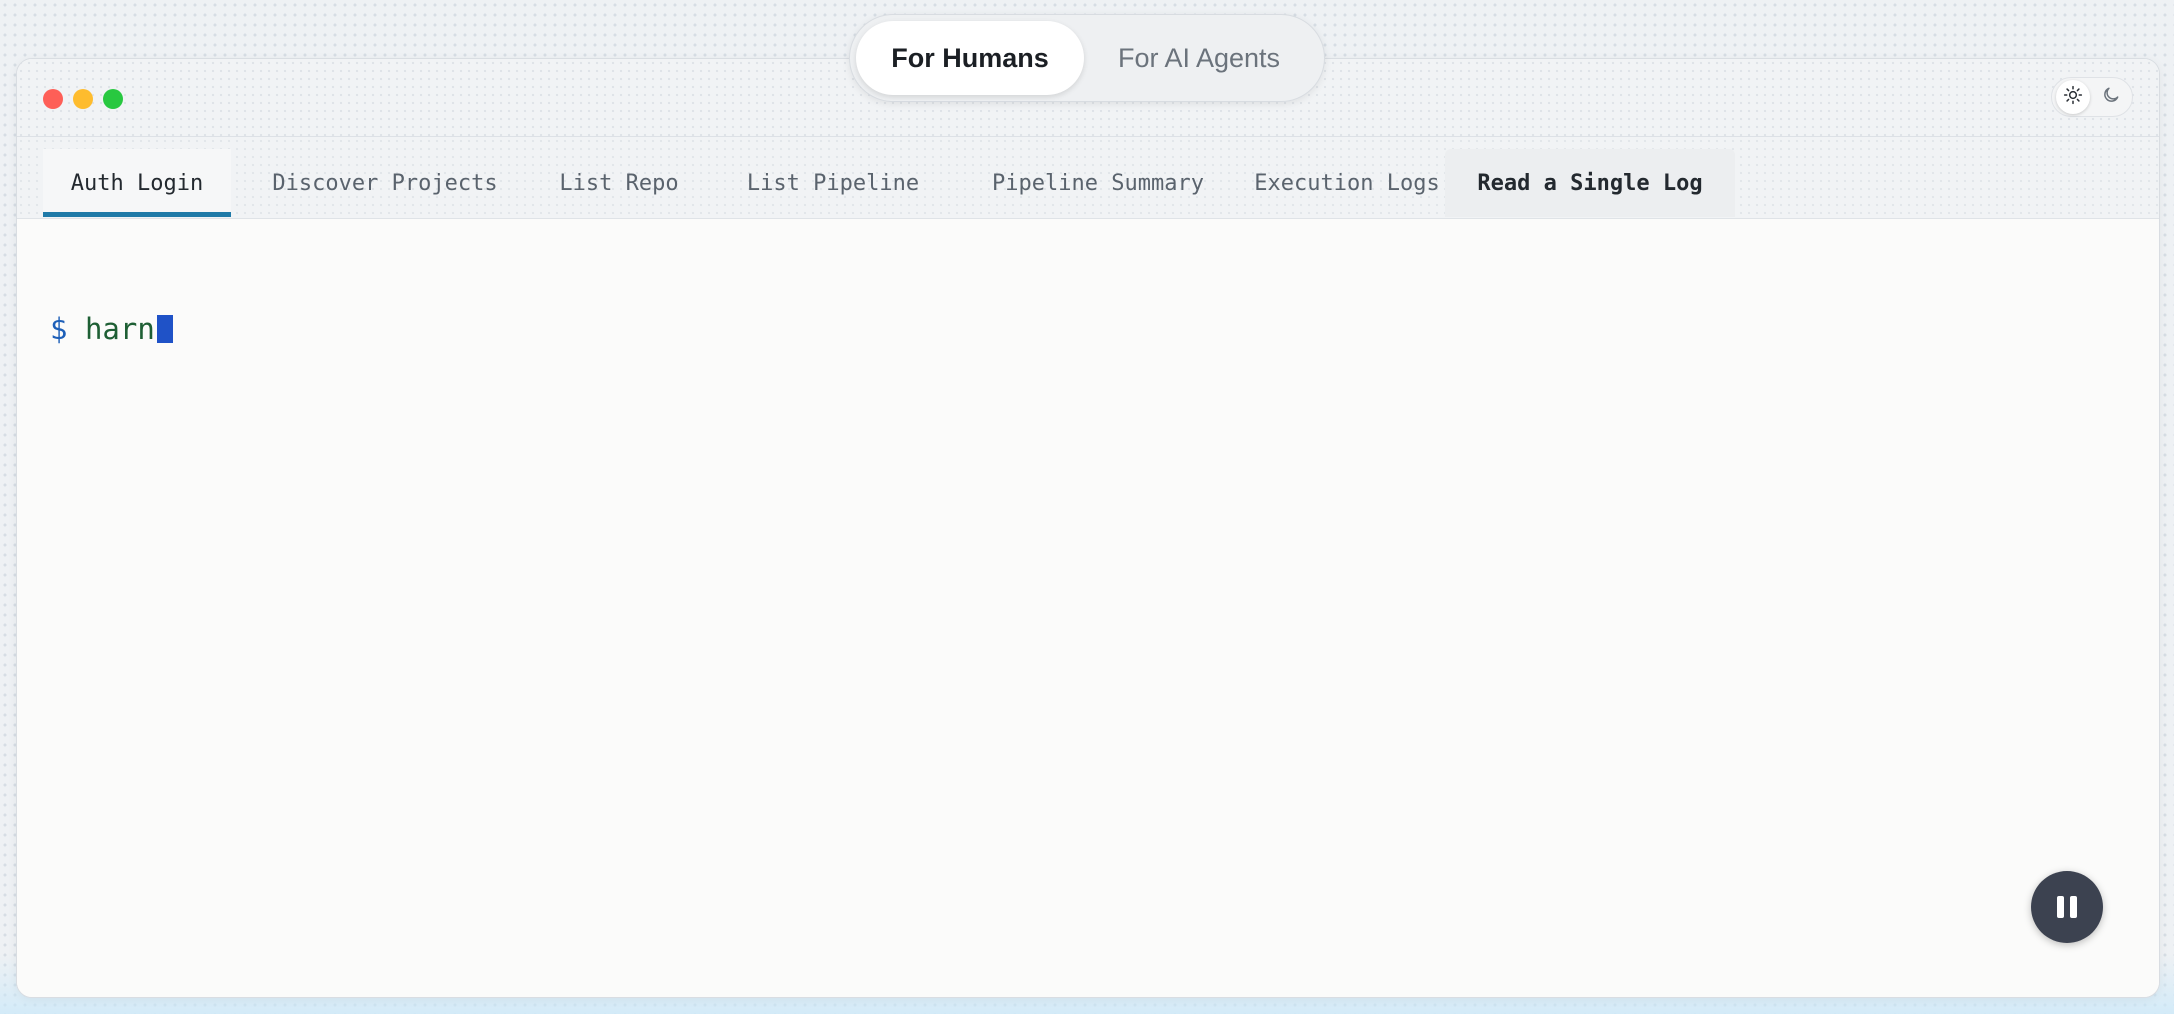 The image size is (2174, 1014). I want to click on tab-list-pipeline: List Pipeline, so click(833, 183).